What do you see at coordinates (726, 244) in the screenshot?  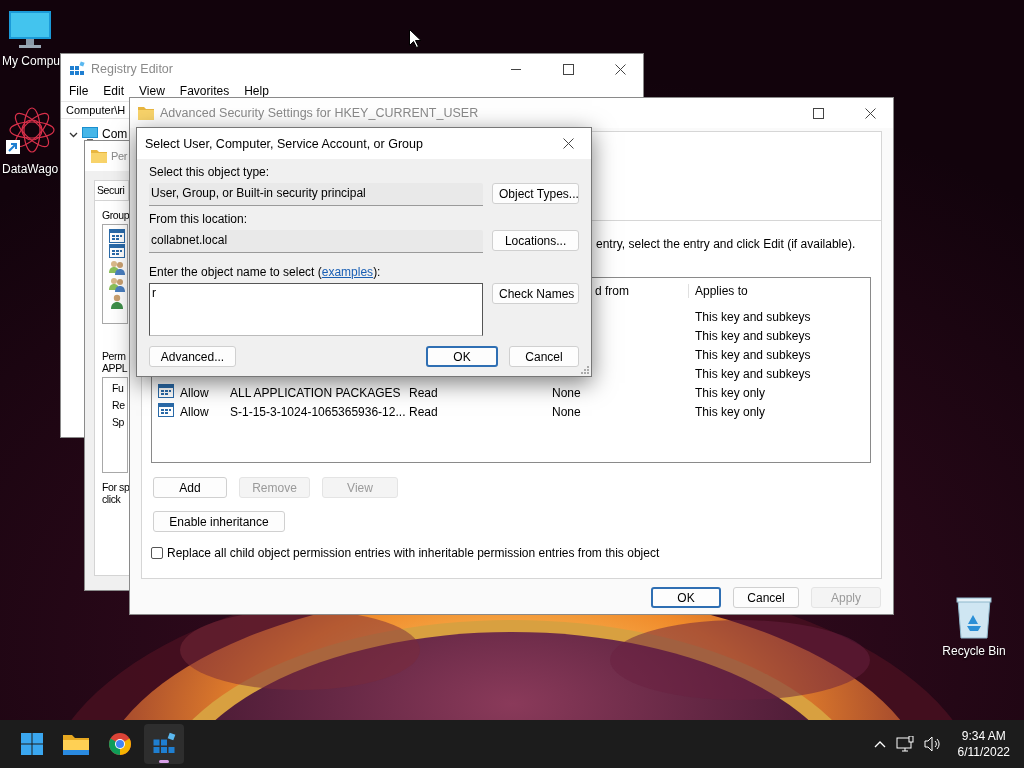 I see `instruction-text: entry, select the entry and click Edit (if available).` at bounding box center [726, 244].